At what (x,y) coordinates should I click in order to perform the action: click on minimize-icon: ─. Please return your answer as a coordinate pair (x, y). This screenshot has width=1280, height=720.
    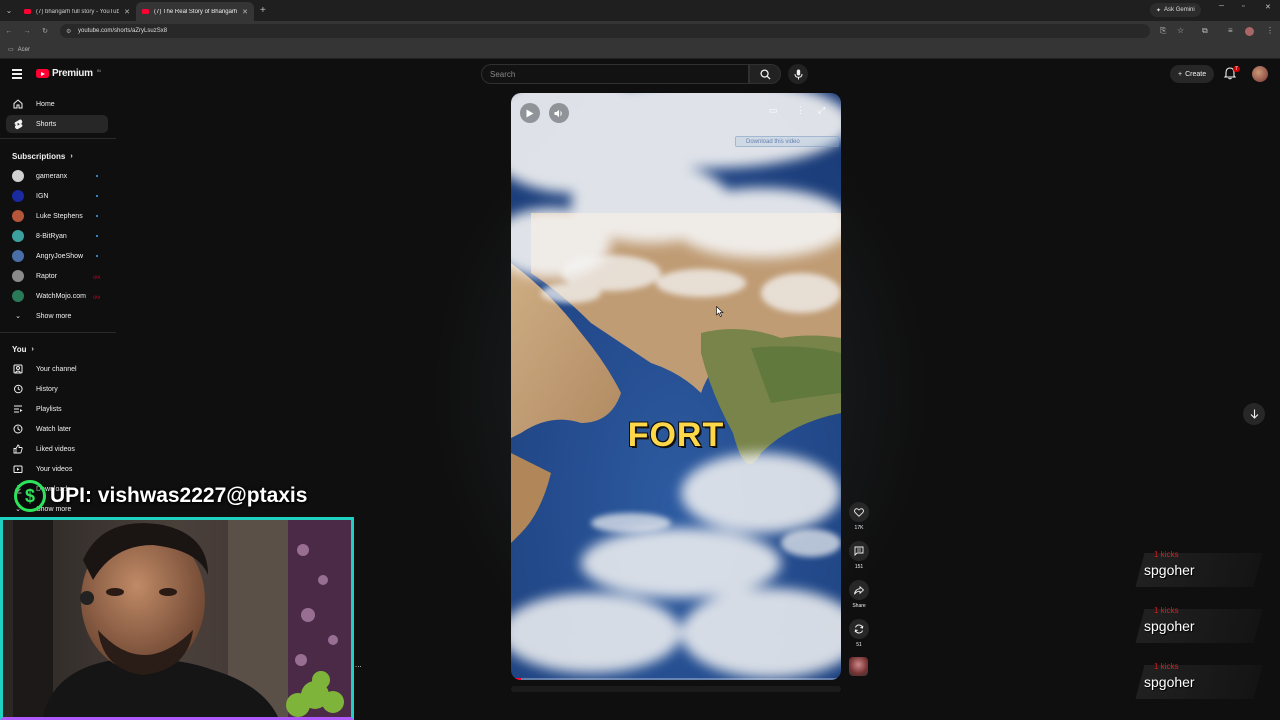
    Looking at the image, I should click on (1221, 6).